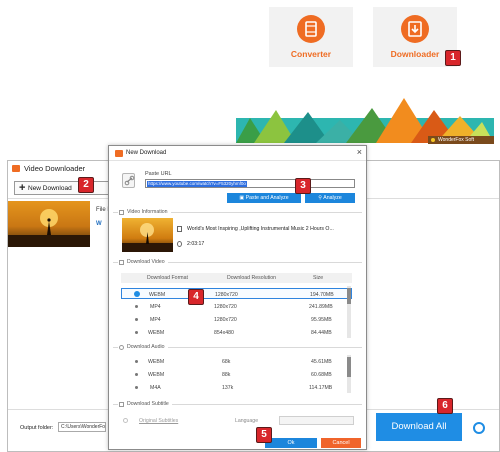  Describe the element at coordinates (311, 29) in the screenshot. I see `converter-icon` at that location.